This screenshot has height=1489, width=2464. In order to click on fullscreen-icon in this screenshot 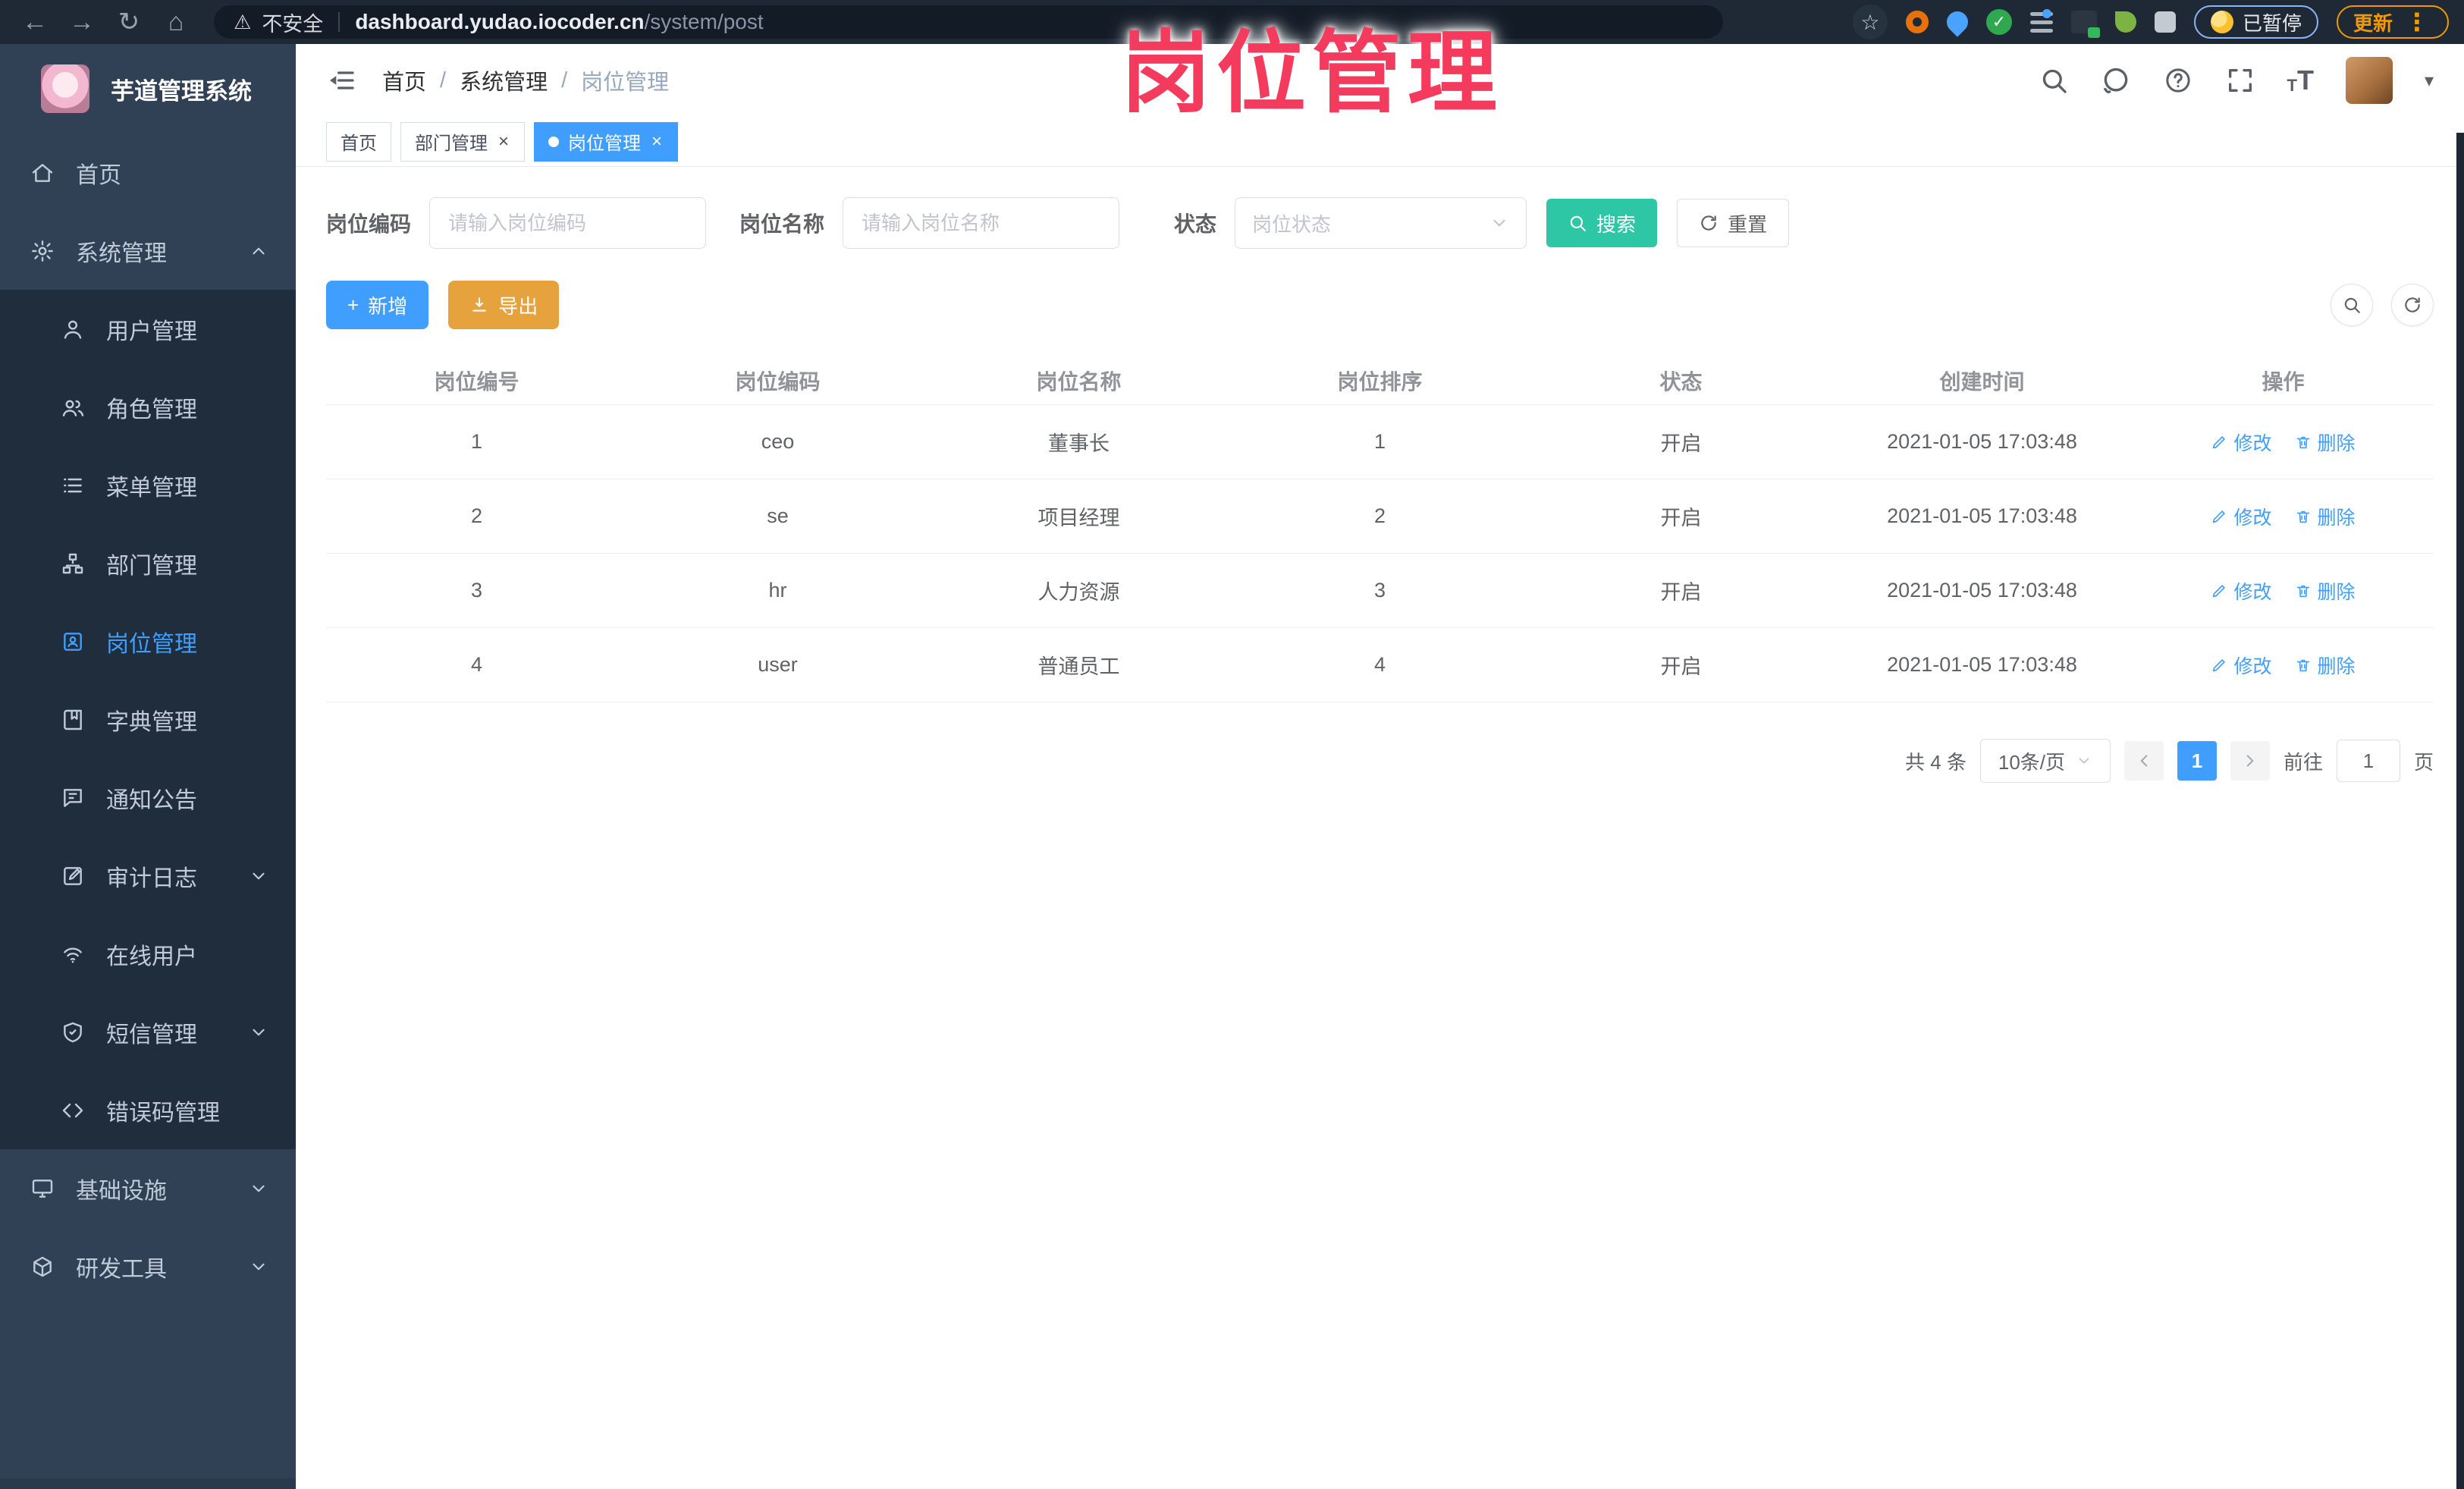, I will do `click(2240, 80)`.